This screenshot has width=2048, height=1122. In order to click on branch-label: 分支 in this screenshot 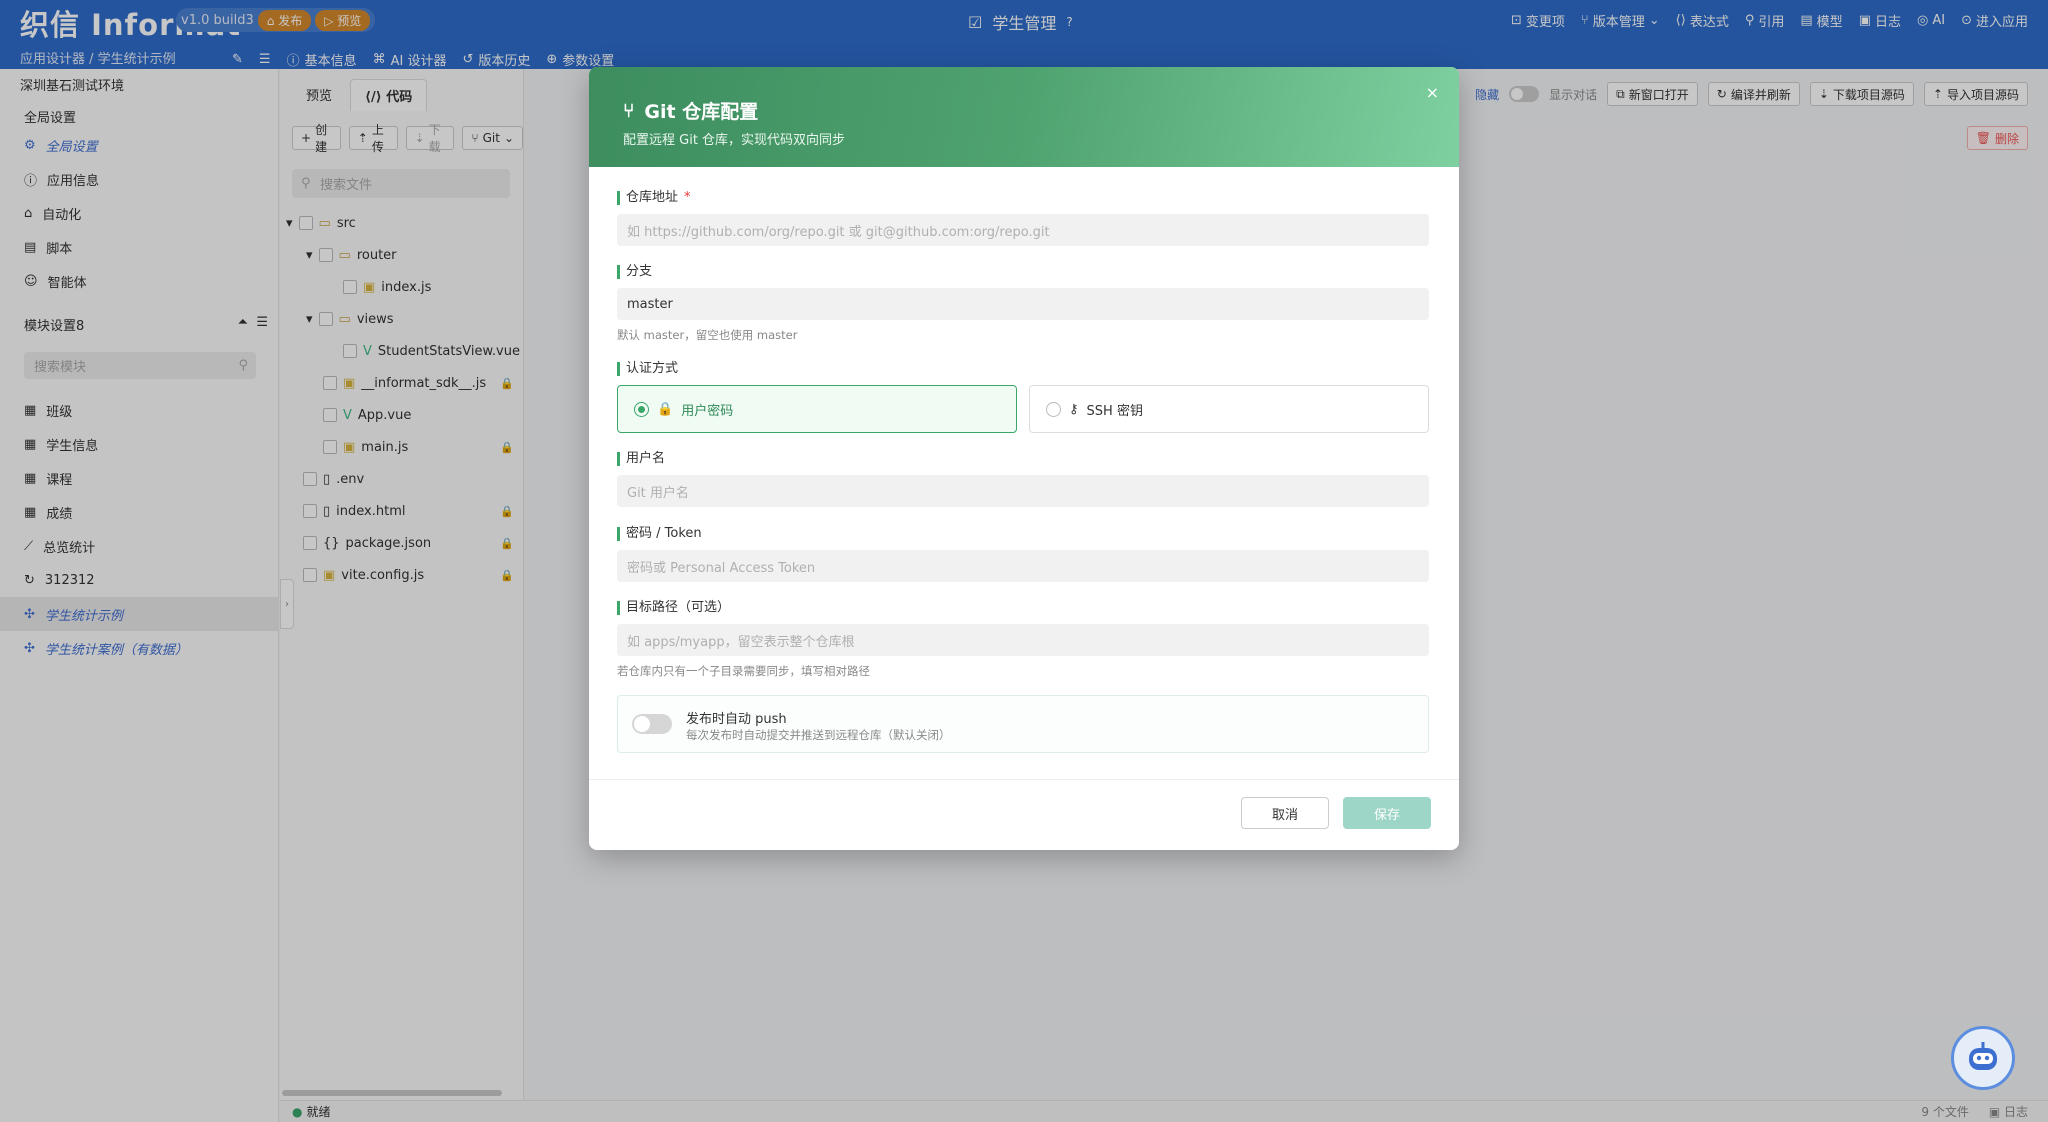, I will do `click(634, 272)`.